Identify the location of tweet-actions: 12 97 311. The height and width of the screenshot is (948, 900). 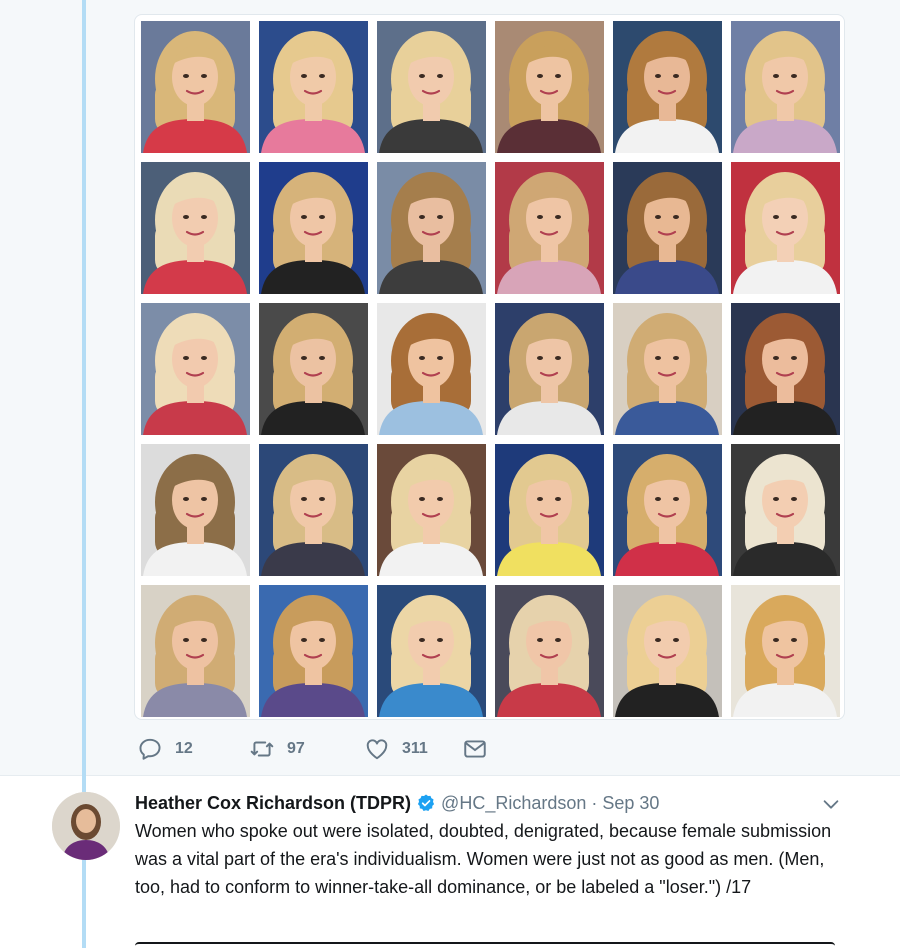
(312, 749).